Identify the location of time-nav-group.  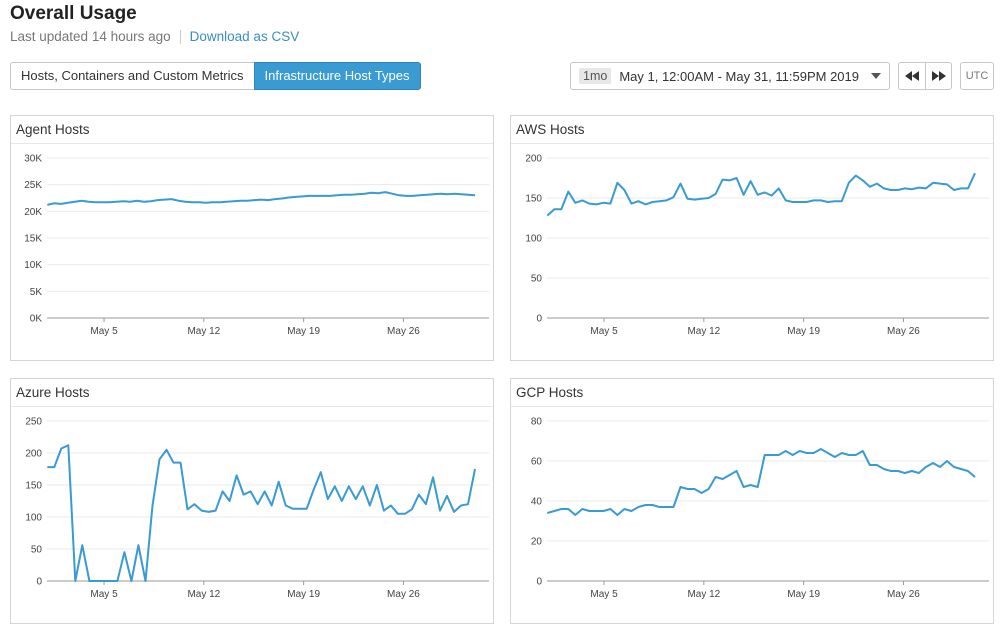
(925, 76).